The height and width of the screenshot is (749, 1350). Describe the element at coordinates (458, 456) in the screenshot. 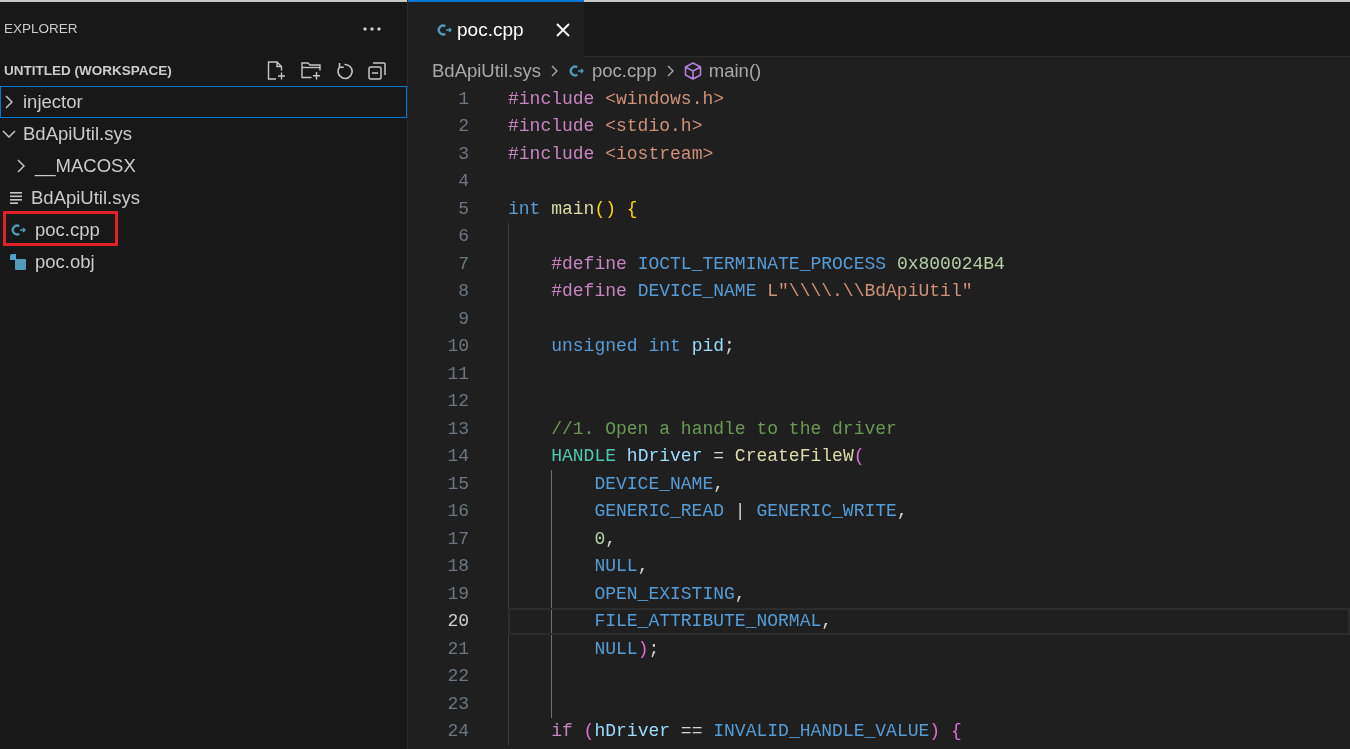

I see `line-number: 14` at that location.